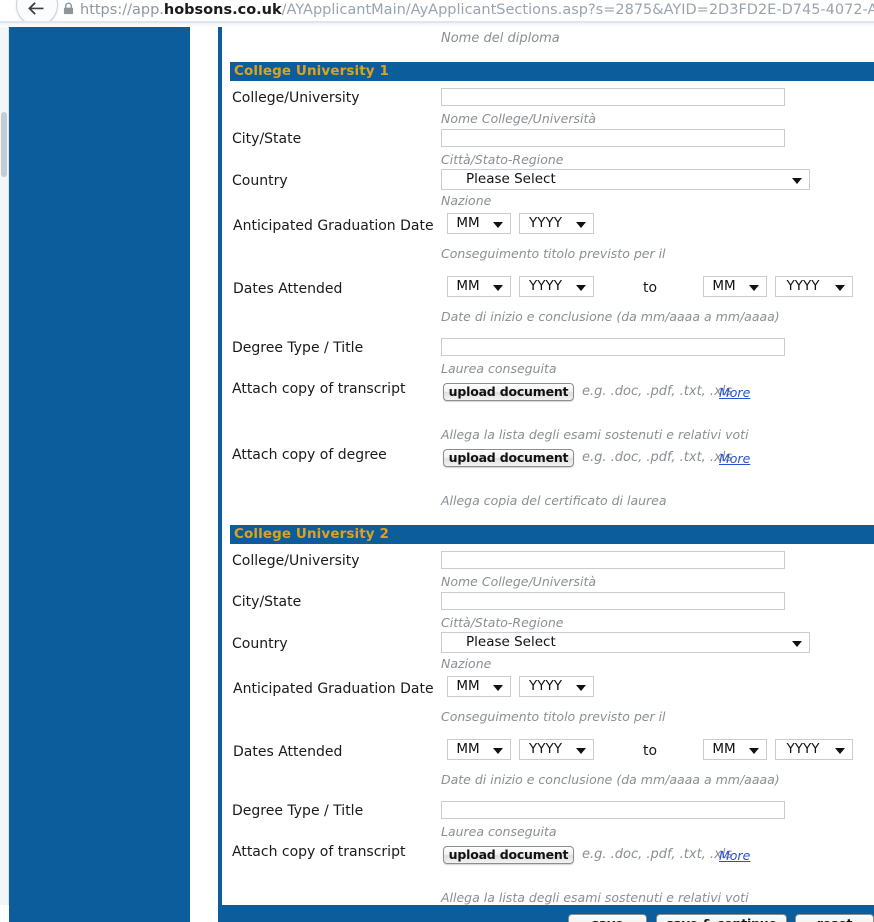 Image resolution: width=874 pixels, height=922 pixels. I want to click on reset-button: reset, so click(834, 918).